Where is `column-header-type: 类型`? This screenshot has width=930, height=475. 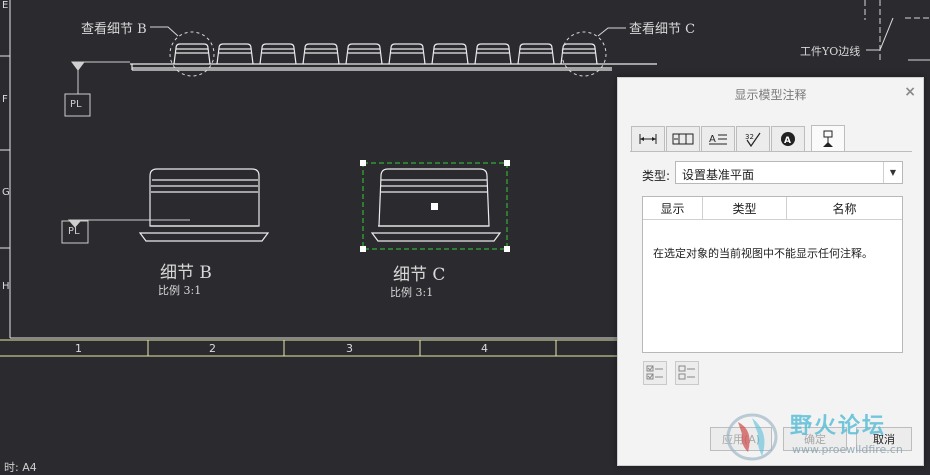
column-header-type: 类型 is located at coordinates (745, 208).